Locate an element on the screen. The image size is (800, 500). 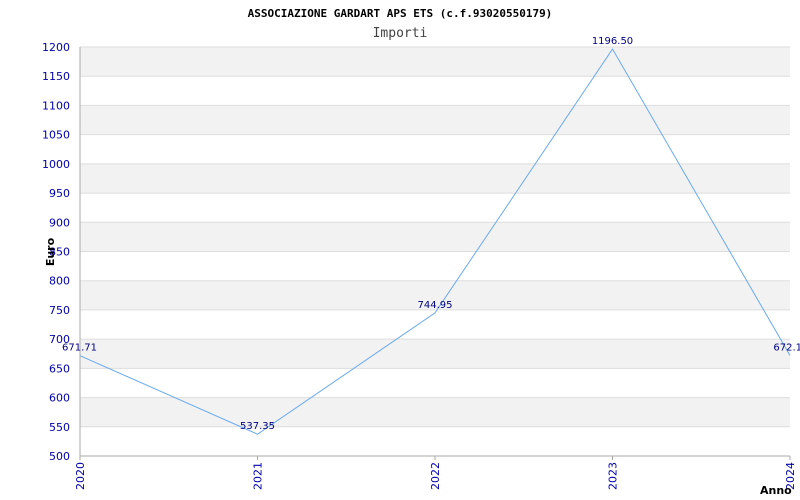
y-axis-label: Euro is located at coordinates (50, 251).